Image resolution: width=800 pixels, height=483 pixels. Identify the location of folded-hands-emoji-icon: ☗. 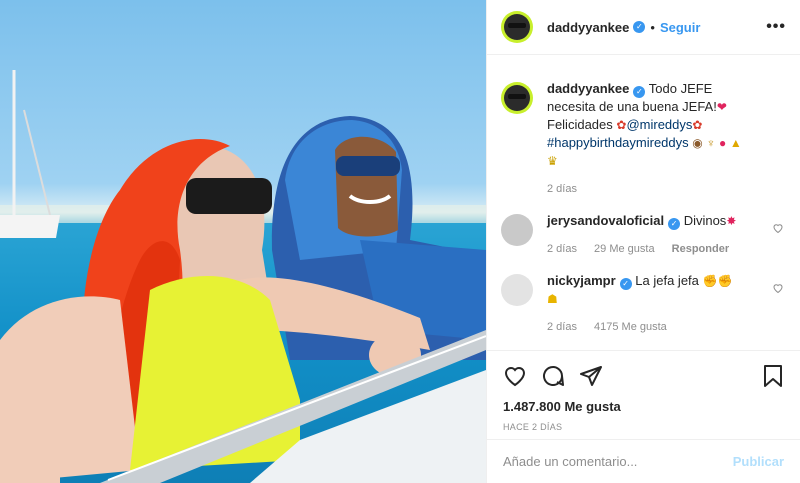
(552, 299).